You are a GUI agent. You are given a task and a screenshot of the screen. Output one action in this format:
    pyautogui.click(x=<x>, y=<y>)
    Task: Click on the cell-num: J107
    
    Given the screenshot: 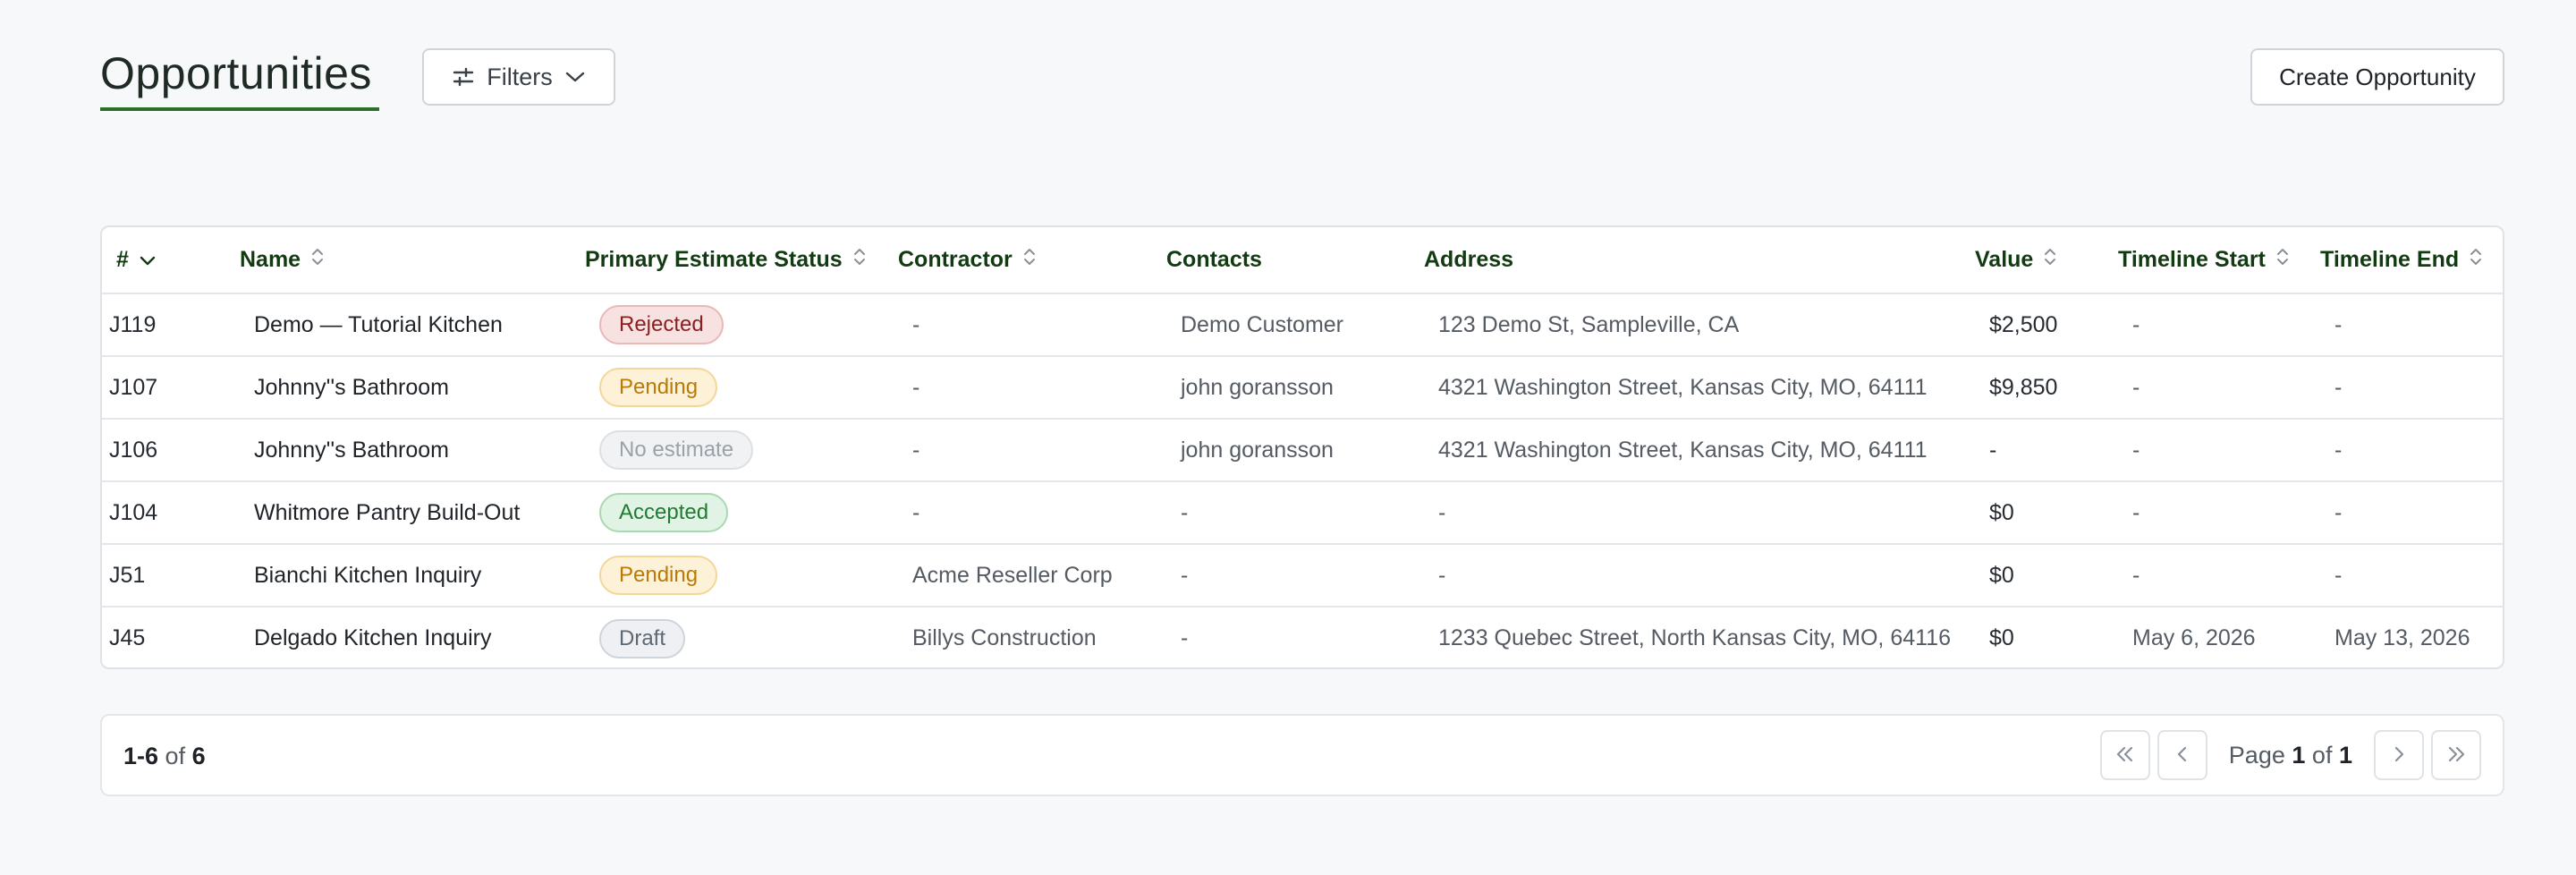 What is the action you would take?
    pyautogui.click(x=133, y=387)
    